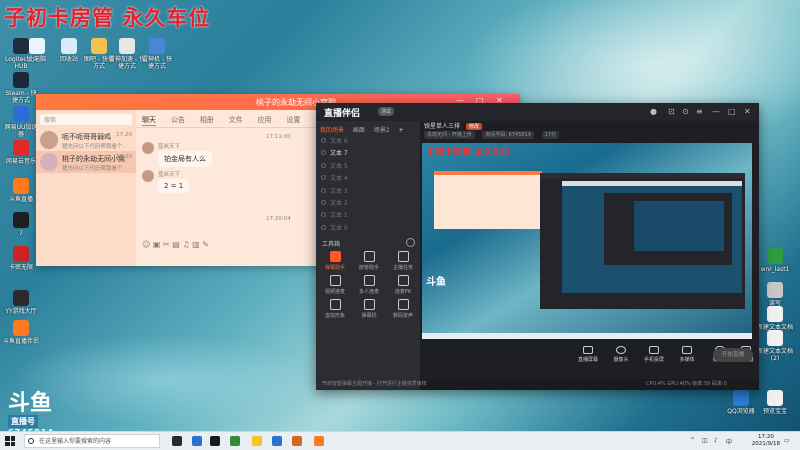 The image size is (800, 450). Describe the element at coordinates (293, 117) in the screenshot. I see `tab-settings: 设置` at that location.